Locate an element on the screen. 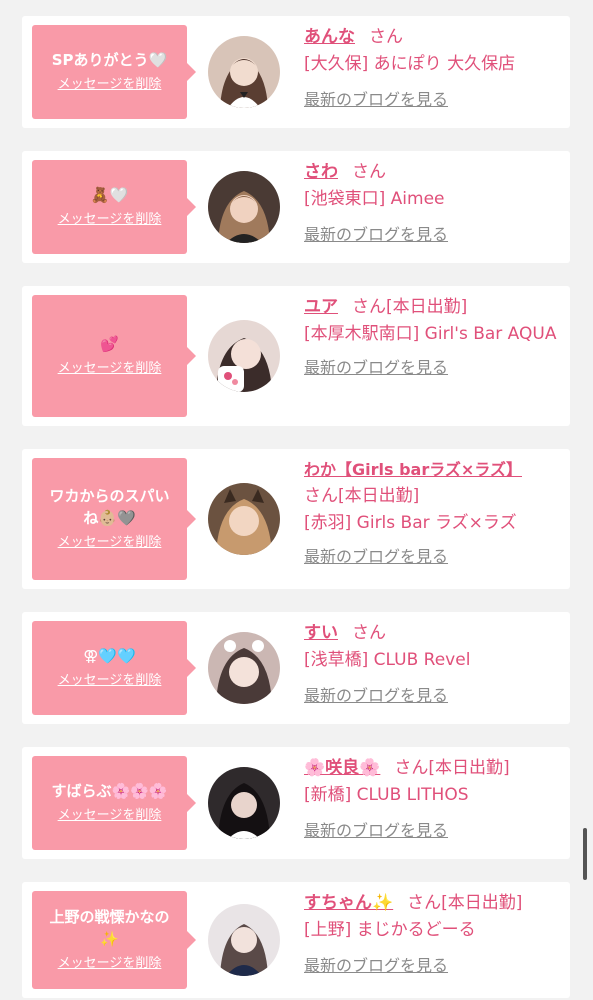 The image size is (593, 1000). message-bubble: 💕 メッセージを削除 is located at coordinates (114, 356).